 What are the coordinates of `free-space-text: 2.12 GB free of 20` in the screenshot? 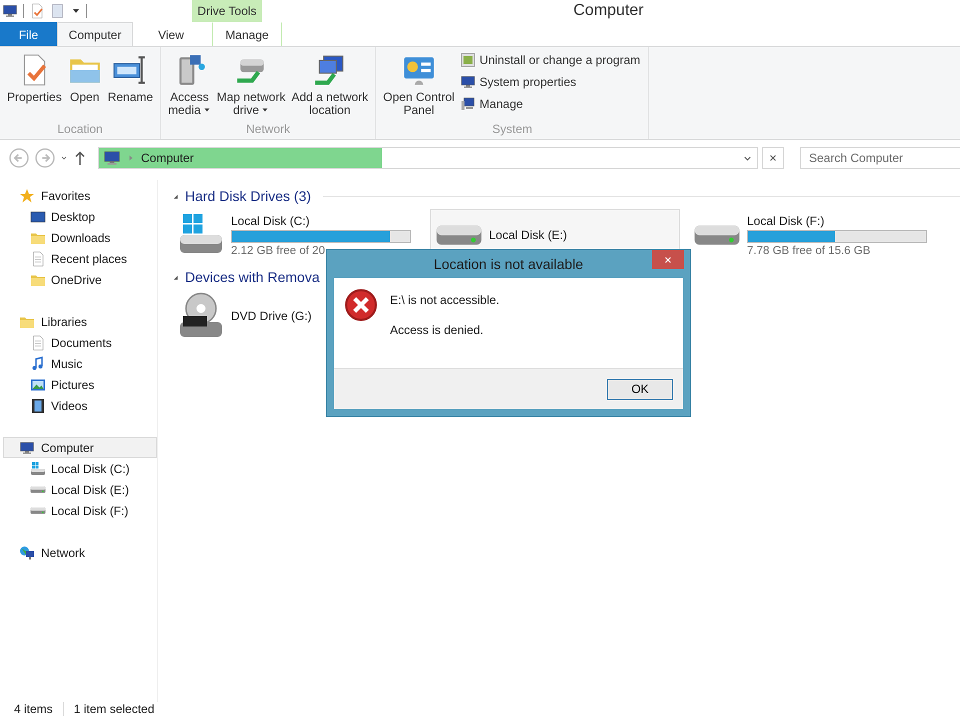 It's located at (278, 250).